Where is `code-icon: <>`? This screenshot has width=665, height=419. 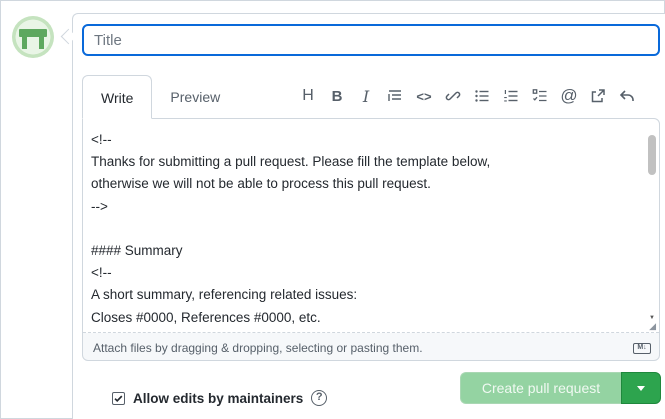 code-icon: <> is located at coordinates (424, 96).